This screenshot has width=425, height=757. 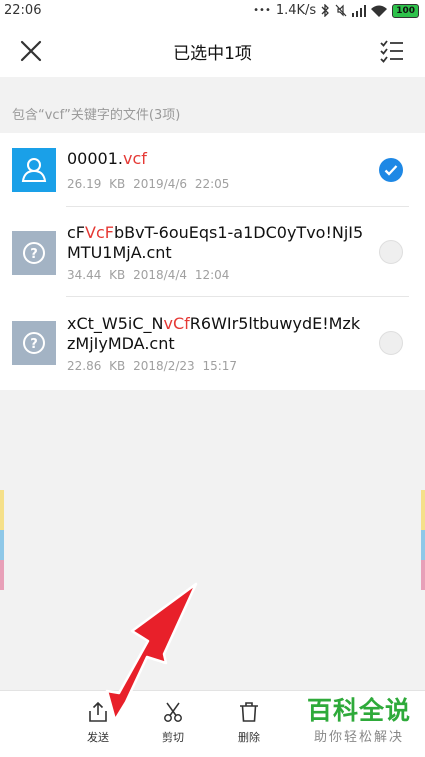 I want to click on file-date: 2018/2/23 15:17, so click(x=185, y=366).